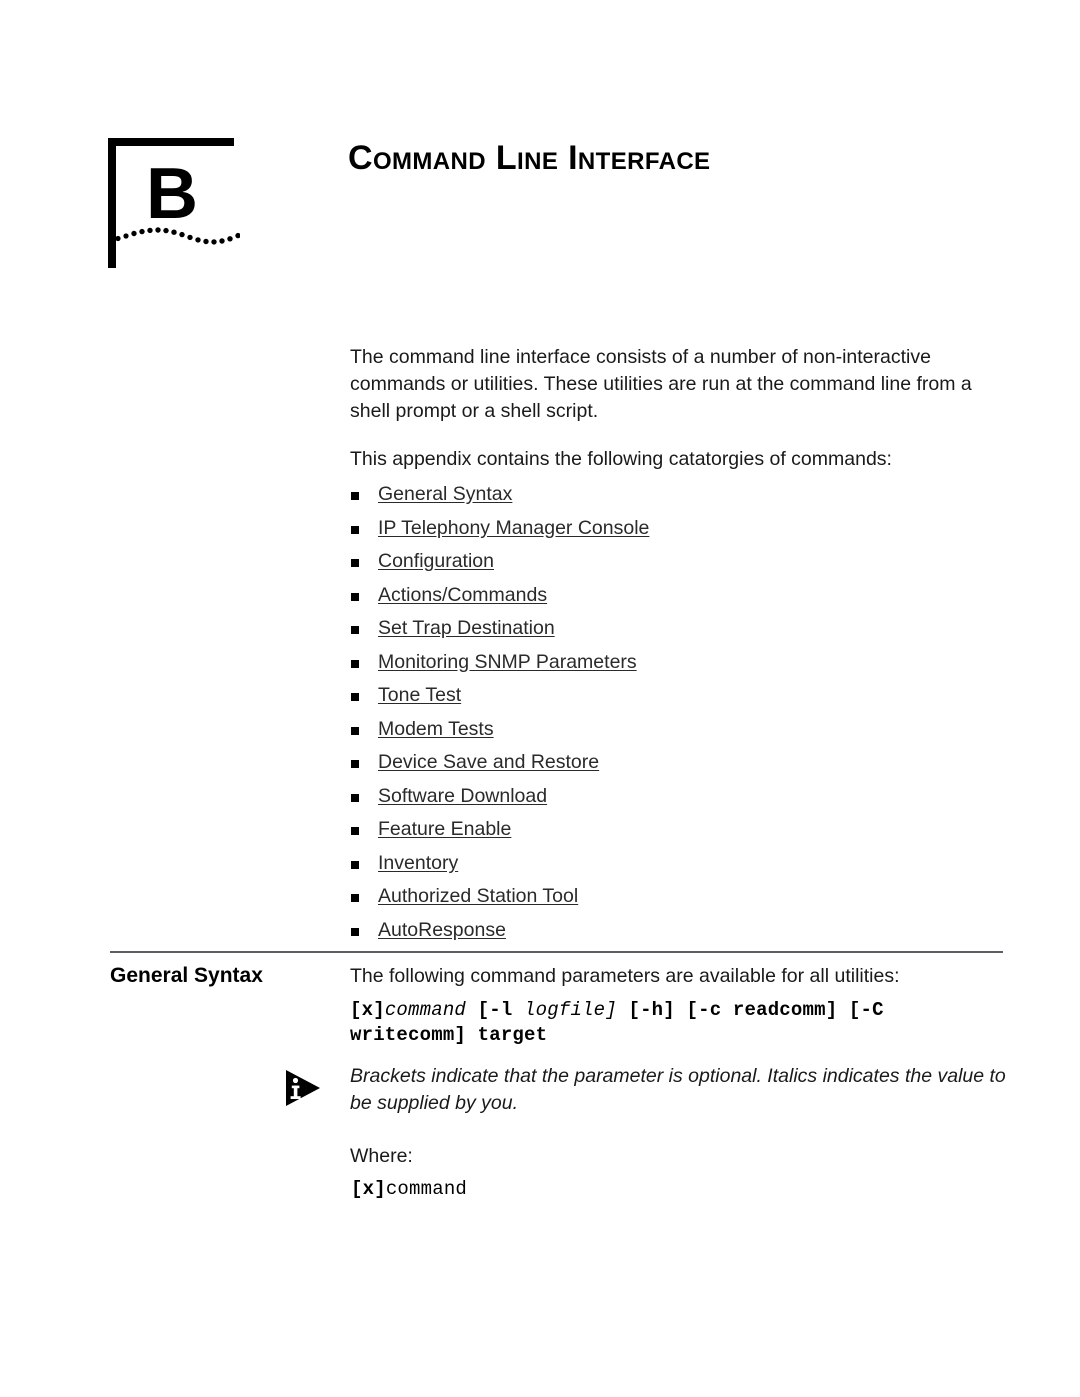 This screenshot has width=1080, height=1397. I want to click on list-item: Device Save and Restore, so click(677, 763).